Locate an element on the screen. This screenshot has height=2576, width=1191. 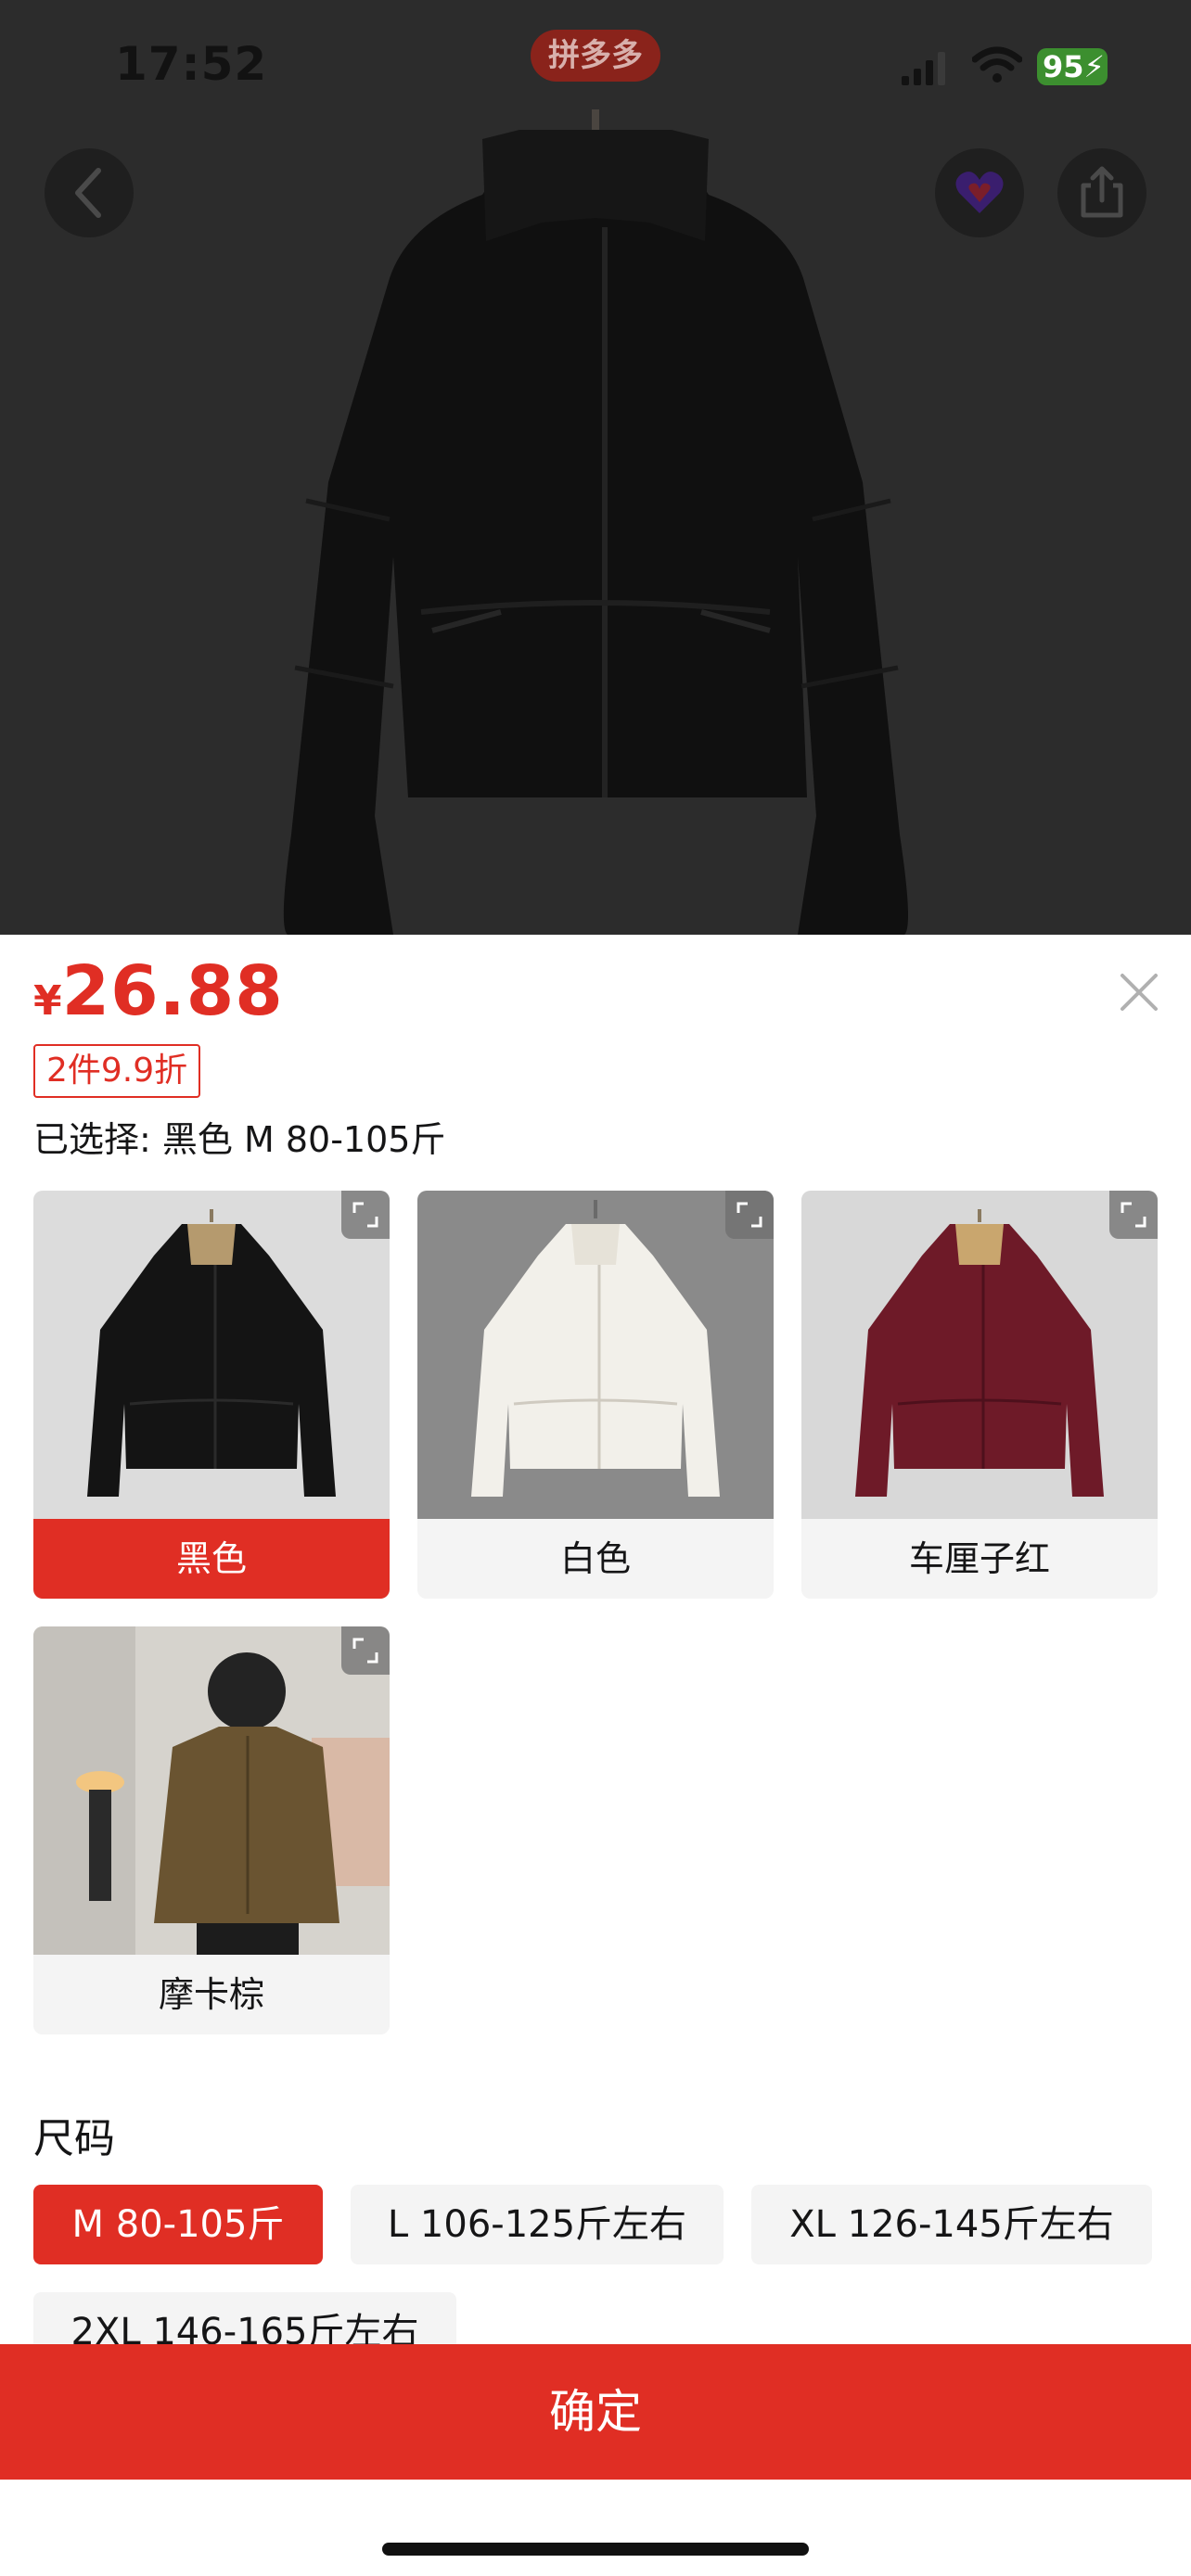
color-option-mocha-brown: 摩卡棕 is located at coordinates (211, 1830).